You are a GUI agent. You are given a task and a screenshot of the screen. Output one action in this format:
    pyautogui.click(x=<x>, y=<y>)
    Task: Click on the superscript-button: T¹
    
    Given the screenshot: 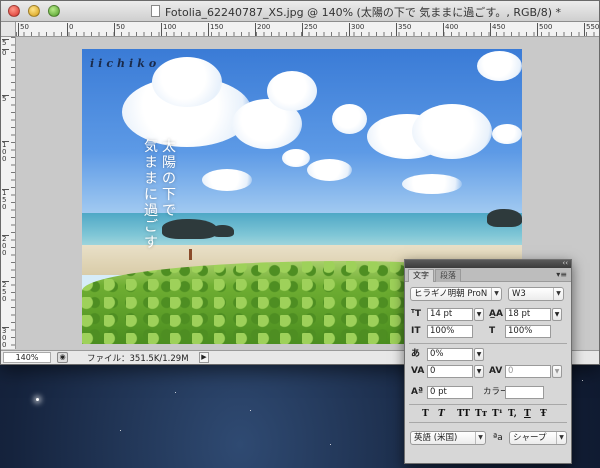 What is the action you would take?
    pyautogui.click(x=497, y=414)
    